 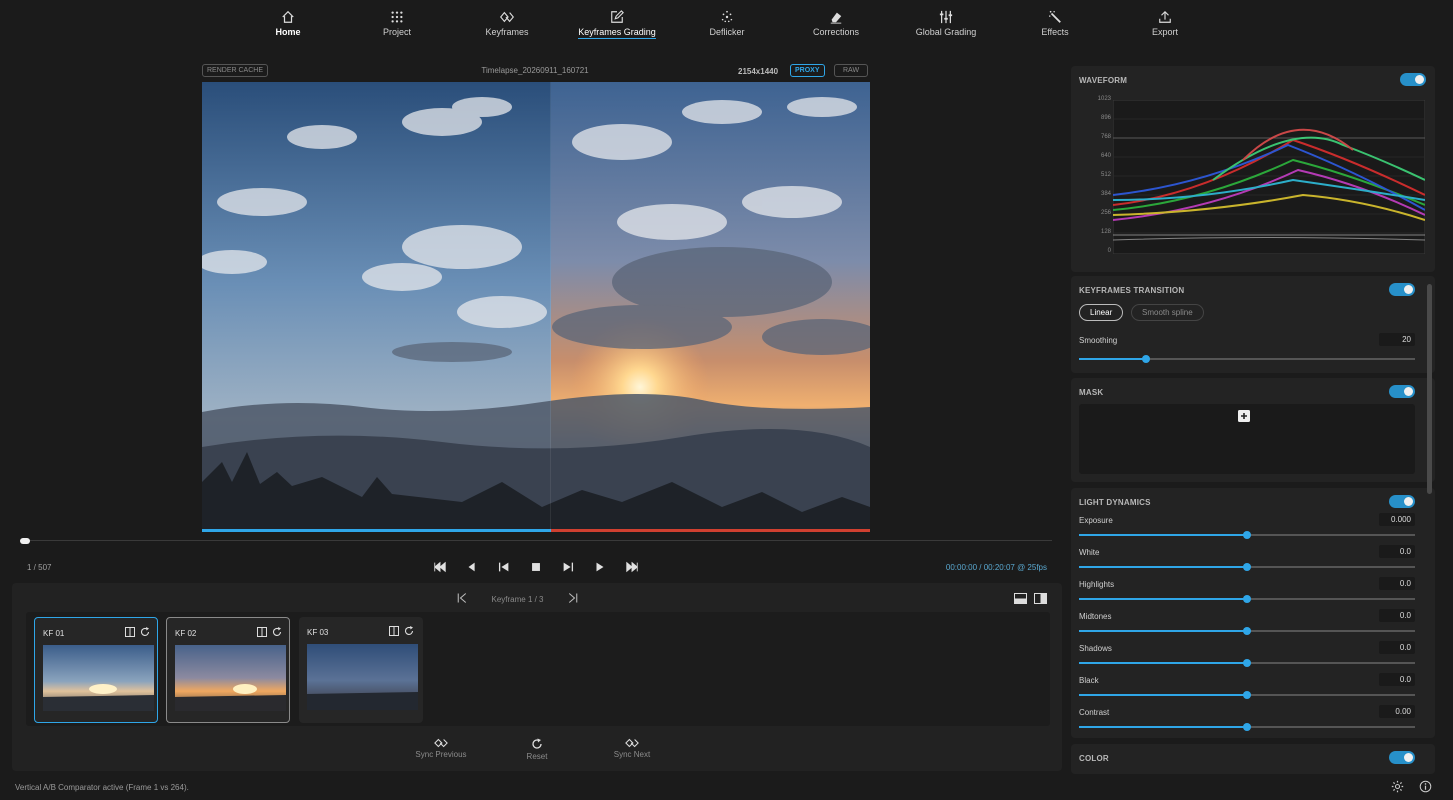 What do you see at coordinates (507, 23) in the screenshot?
I see `nav-keyframes: Keyframes` at bounding box center [507, 23].